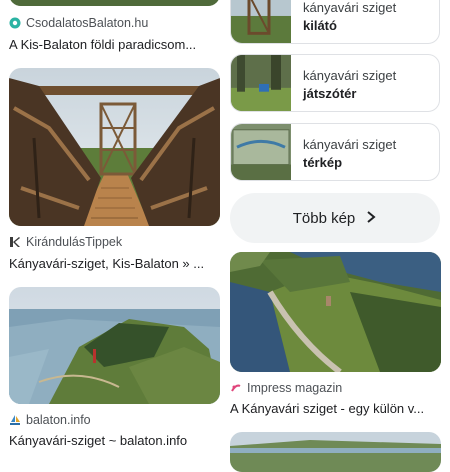  Describe the element at coordinates (371, 218) in the screenshot. I see `chevron-right-icon` at that location.